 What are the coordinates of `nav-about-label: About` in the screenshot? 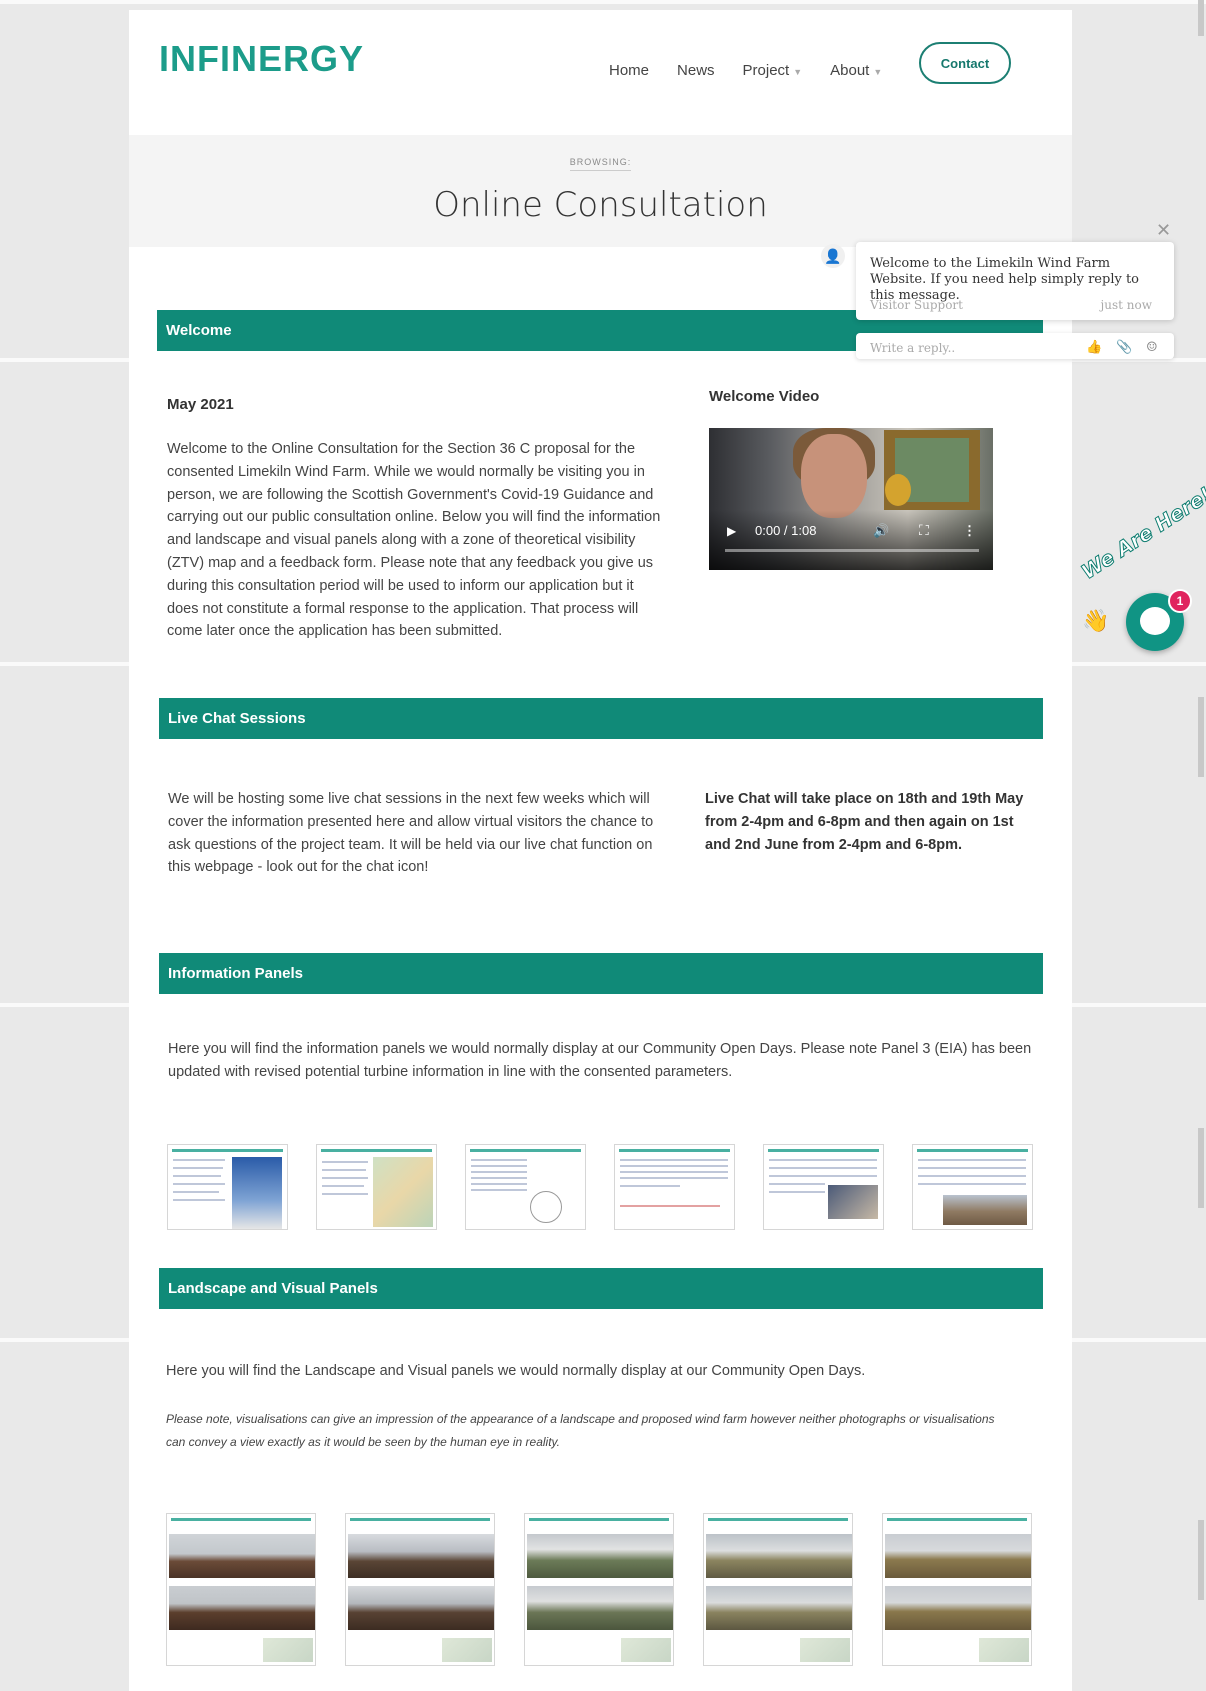 It's located at (850, 70).